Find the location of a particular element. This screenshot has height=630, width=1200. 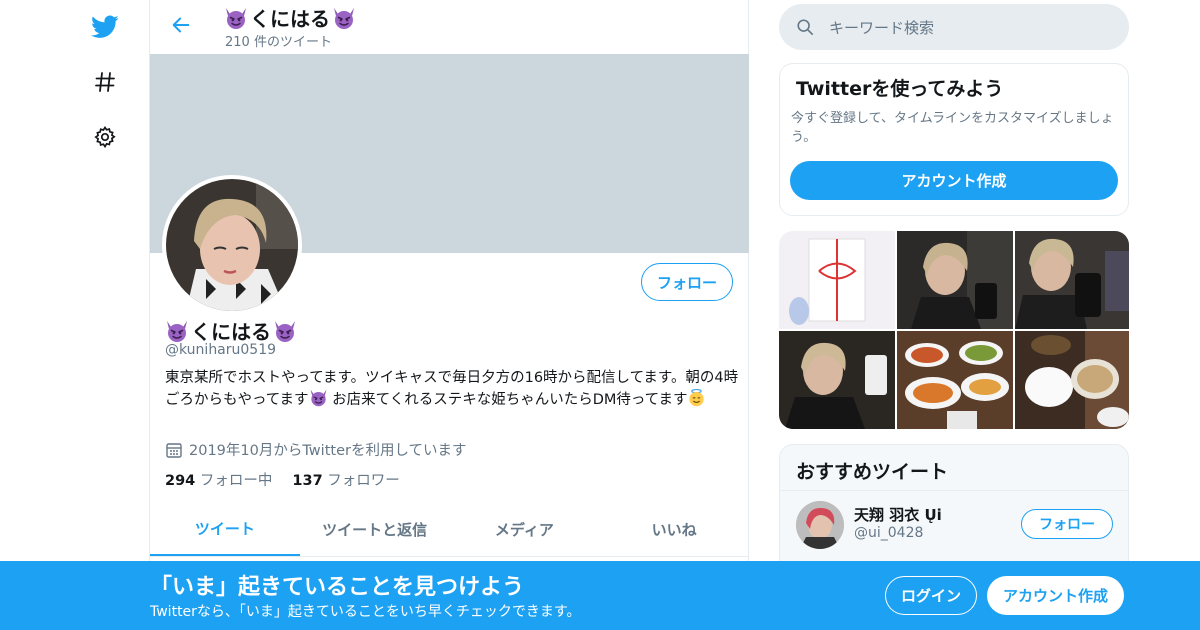

header-profile-name: くにはる is located at coordinates (290, 17).